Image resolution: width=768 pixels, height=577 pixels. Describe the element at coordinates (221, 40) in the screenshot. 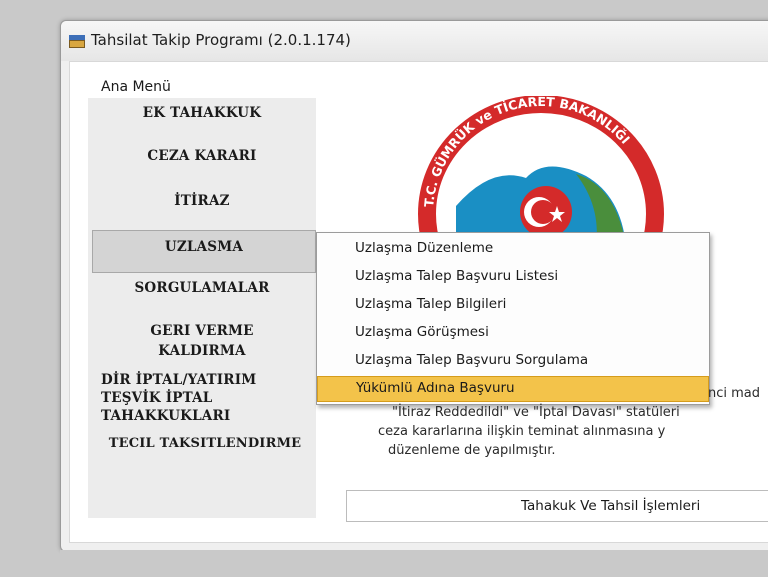

I see `window-title: Tahsilat Takip Programı (2.0.1.174)` at that location.